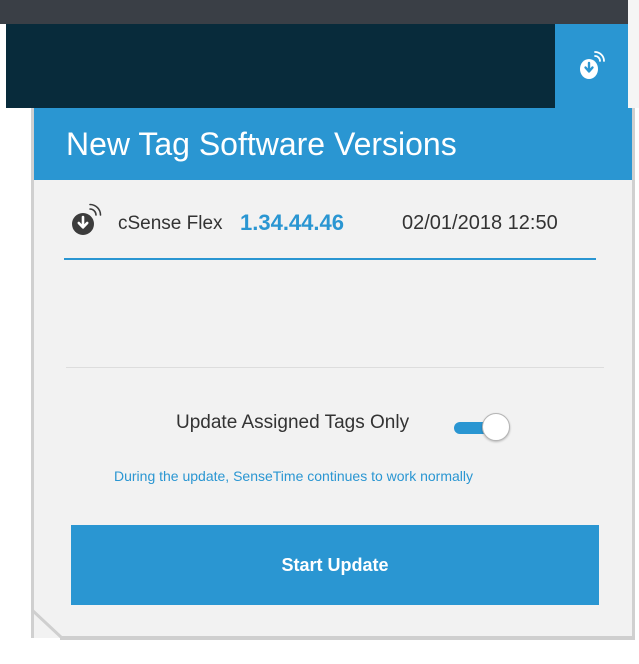 The image size is (639, 664). Describe the element at coordinates (280, 66) in the screenshot. I see `header-bar` at that location.